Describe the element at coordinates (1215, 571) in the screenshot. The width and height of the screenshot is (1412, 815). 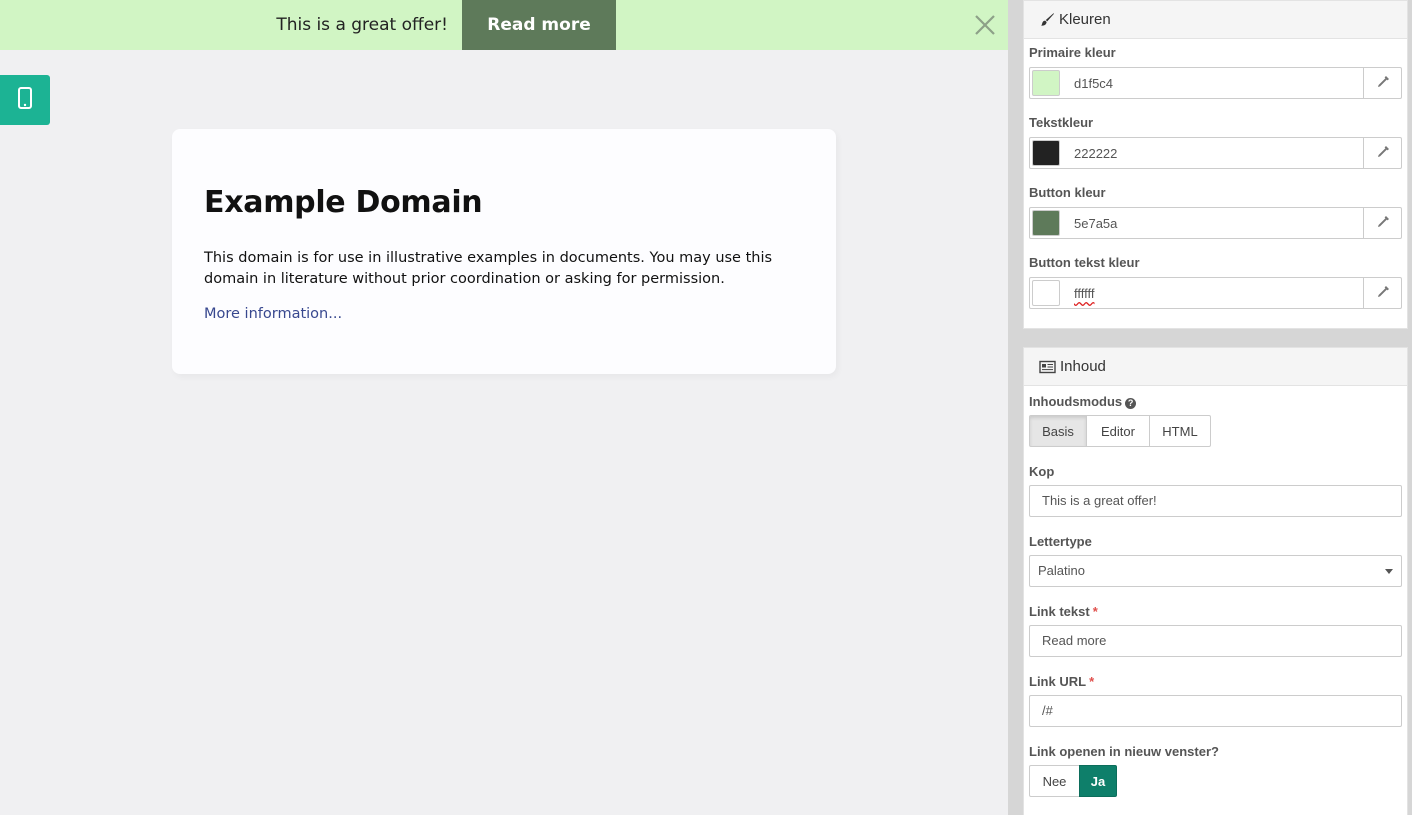
I see `font-select: Palatino` at that location.